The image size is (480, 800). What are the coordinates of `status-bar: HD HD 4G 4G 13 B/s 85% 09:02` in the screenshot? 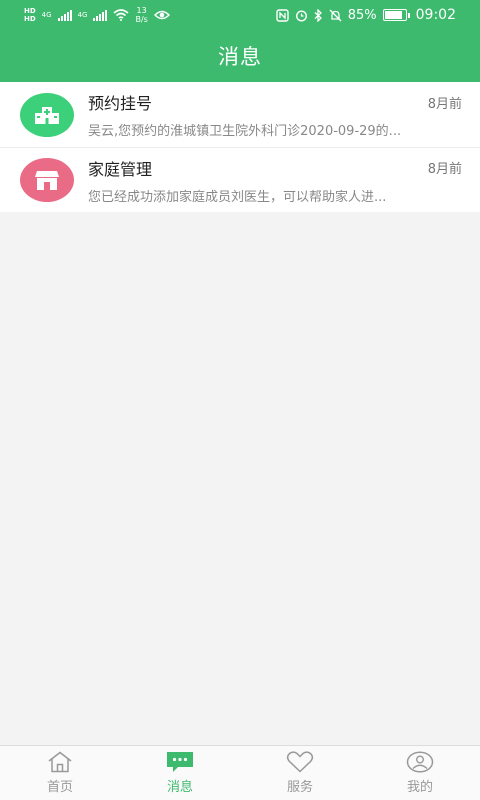 It's located at (240, 15).